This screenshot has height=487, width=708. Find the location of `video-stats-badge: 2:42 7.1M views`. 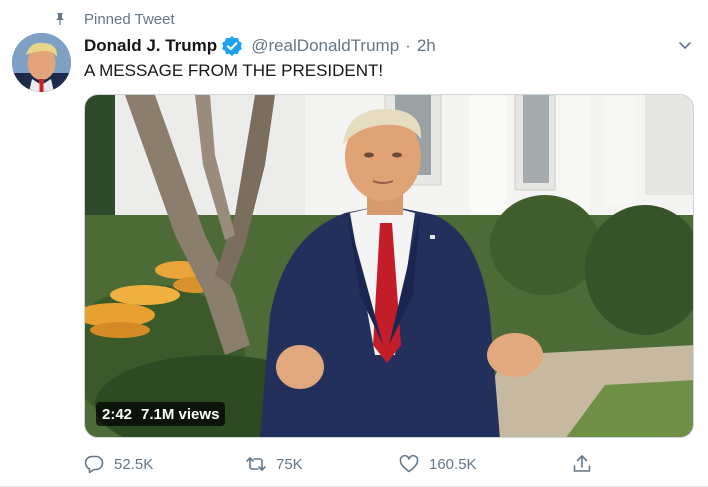

video-stats-badge: 2:42 7.1M views is located at coordinates (161, 414).